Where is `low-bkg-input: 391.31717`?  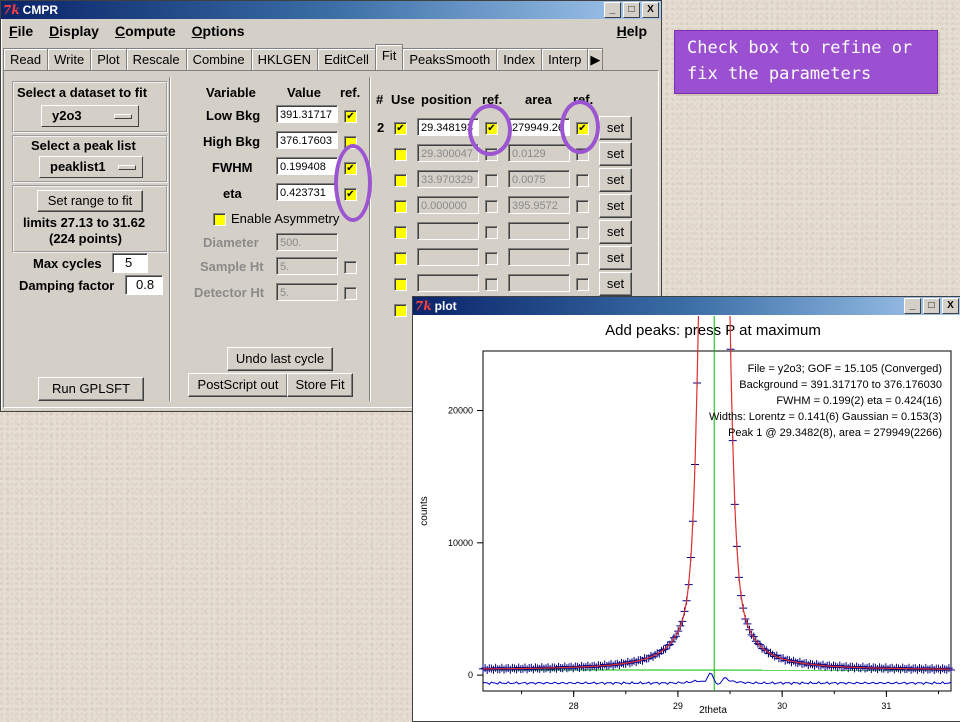
low-bkg-input: 391.31717 is located at coordinates (307, 114).